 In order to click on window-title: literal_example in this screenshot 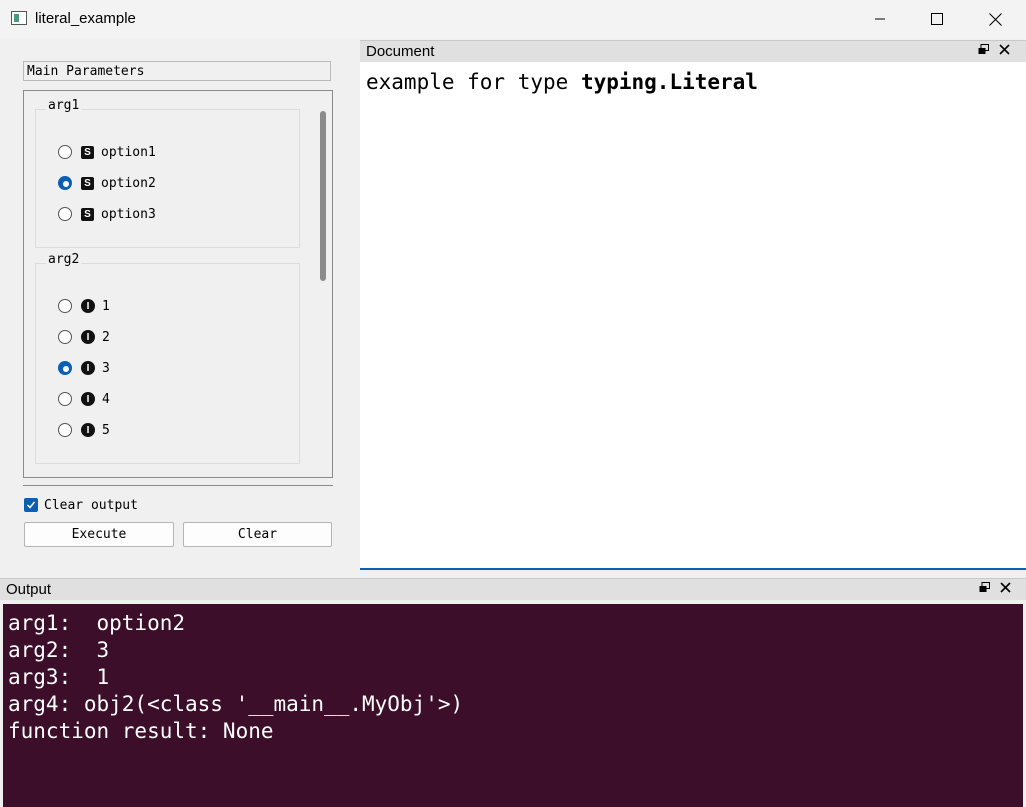, I will do `click(85, 18)`.